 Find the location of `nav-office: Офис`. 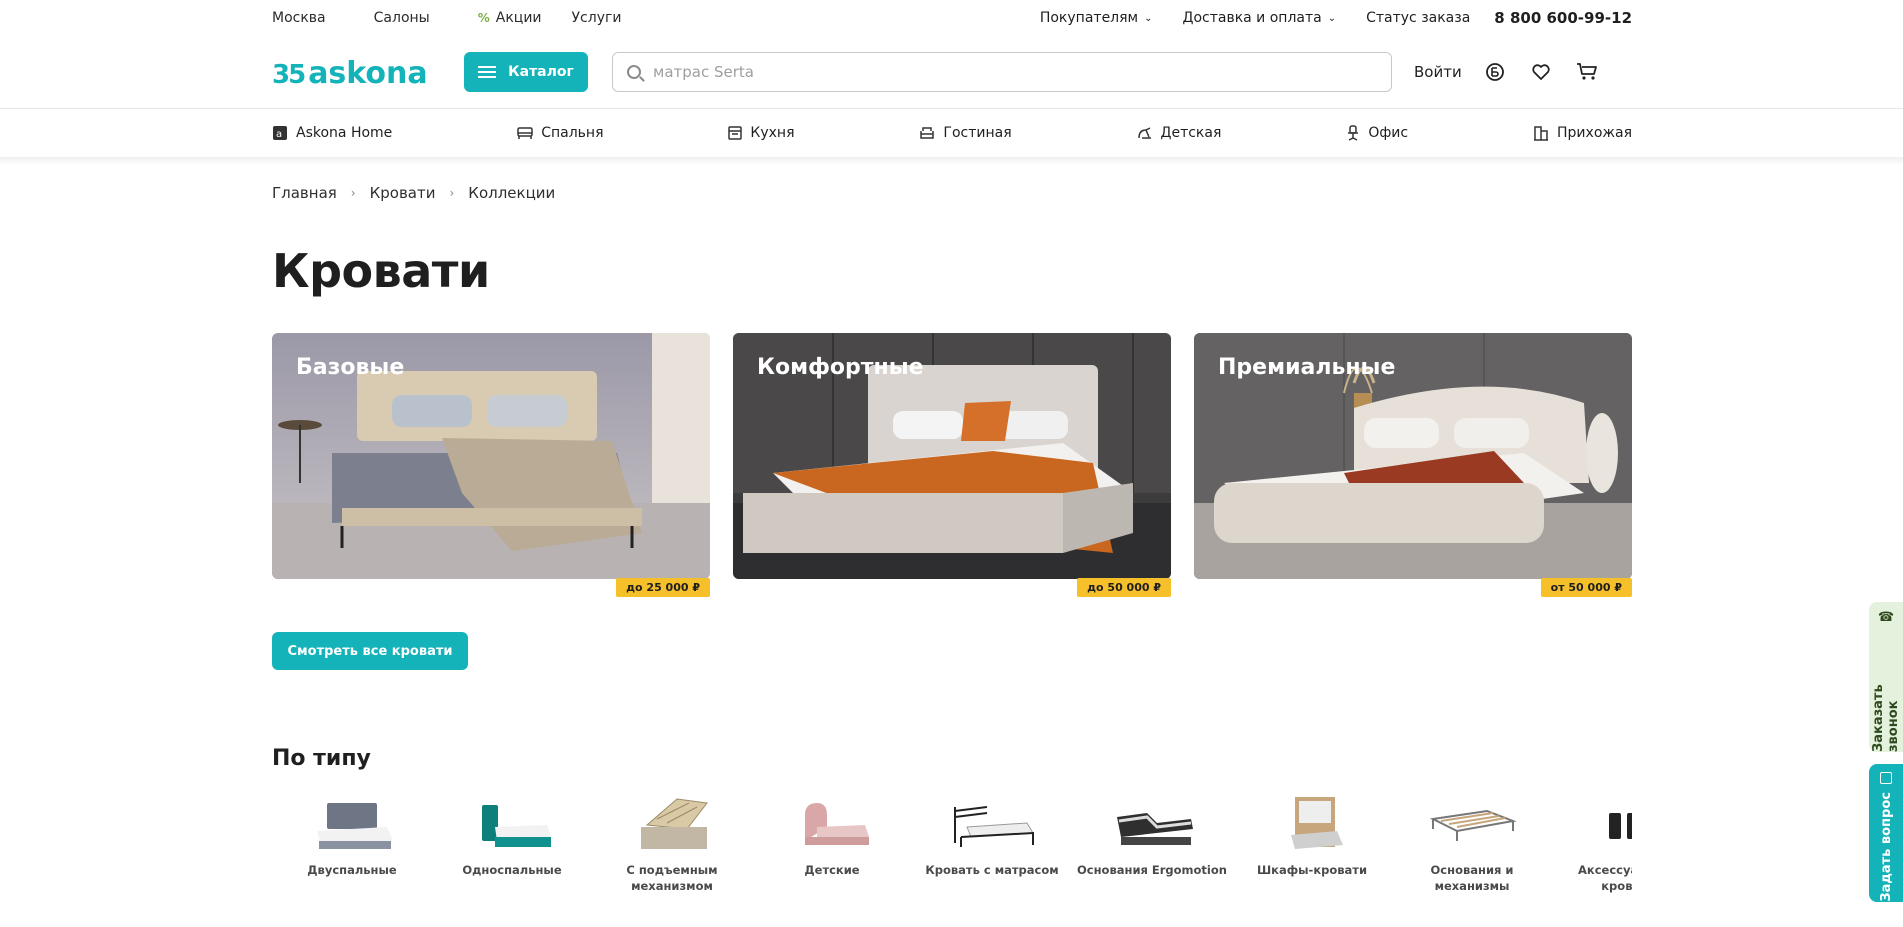

nav-office: Офис is located at coordinates (1377, 133).